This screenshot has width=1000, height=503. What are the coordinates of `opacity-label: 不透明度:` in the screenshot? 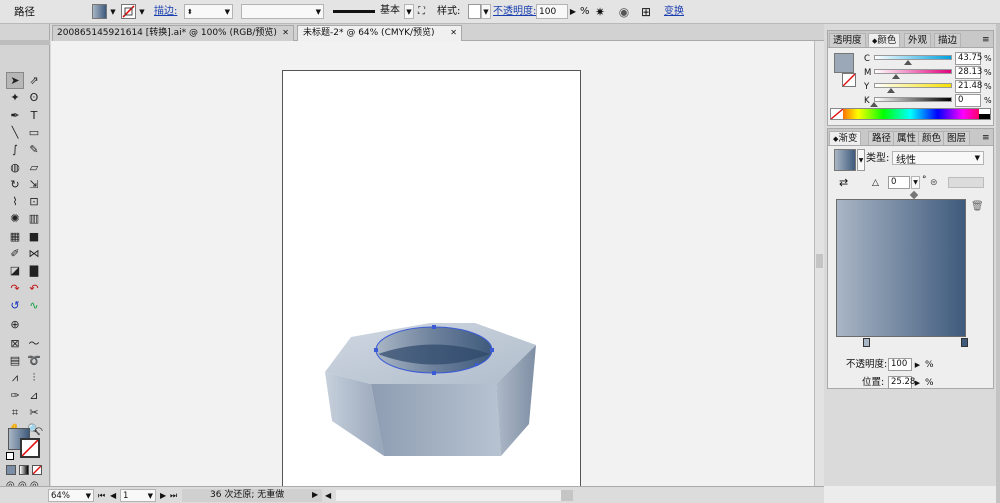 It's located at (514, 12).